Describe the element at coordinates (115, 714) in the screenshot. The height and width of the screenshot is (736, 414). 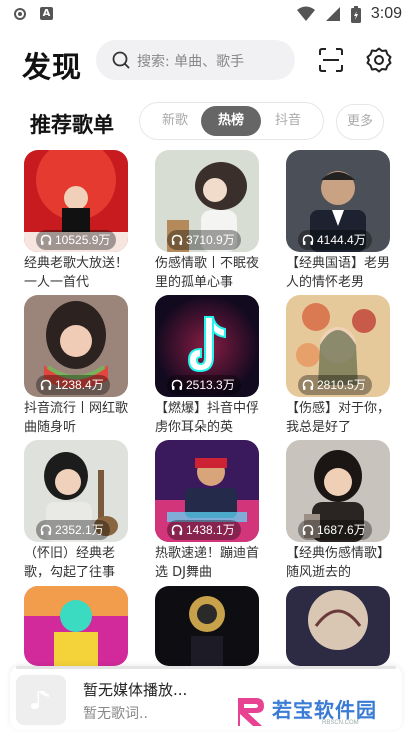
I see `now-playing-lyrics: 暂无歌词..` at that location.